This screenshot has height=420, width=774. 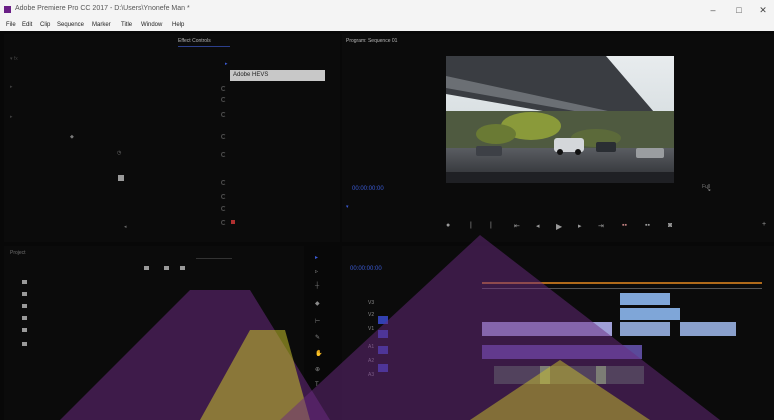 What do you see at coordinates (11, 25) in the screenshot?
I see `menu-file: File` at bounding box center [11, 25].